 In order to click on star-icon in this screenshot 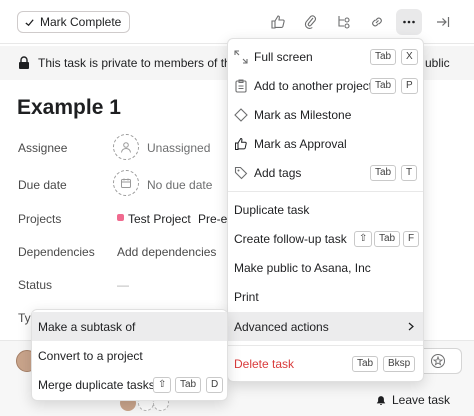, I will do `click(438, 361)`.